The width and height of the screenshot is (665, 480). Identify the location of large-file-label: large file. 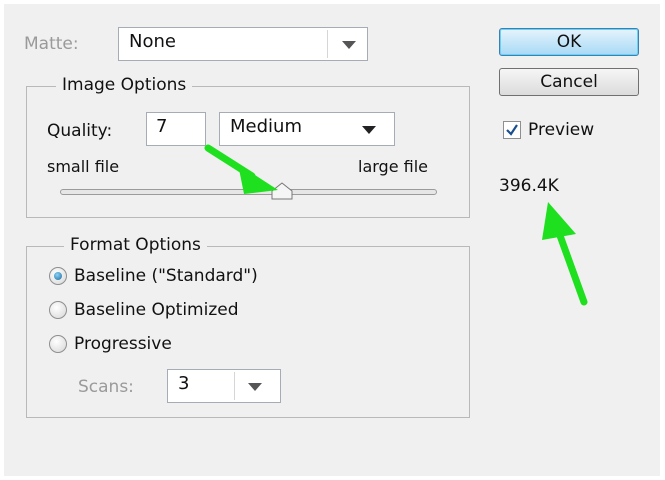
(393, 166).